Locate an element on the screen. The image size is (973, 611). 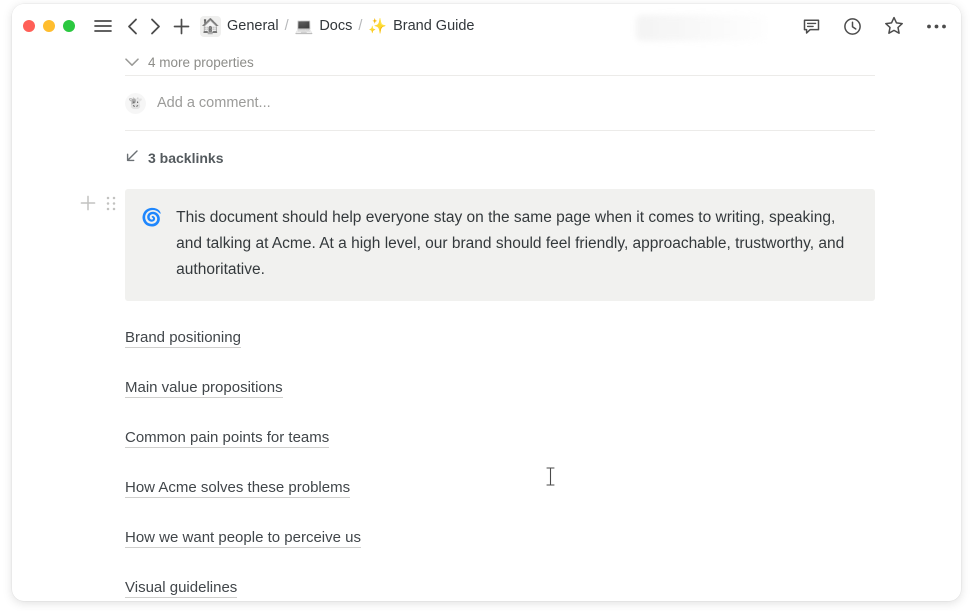
list-item: How we want people to perceive us is located at coordinates (243, 539).